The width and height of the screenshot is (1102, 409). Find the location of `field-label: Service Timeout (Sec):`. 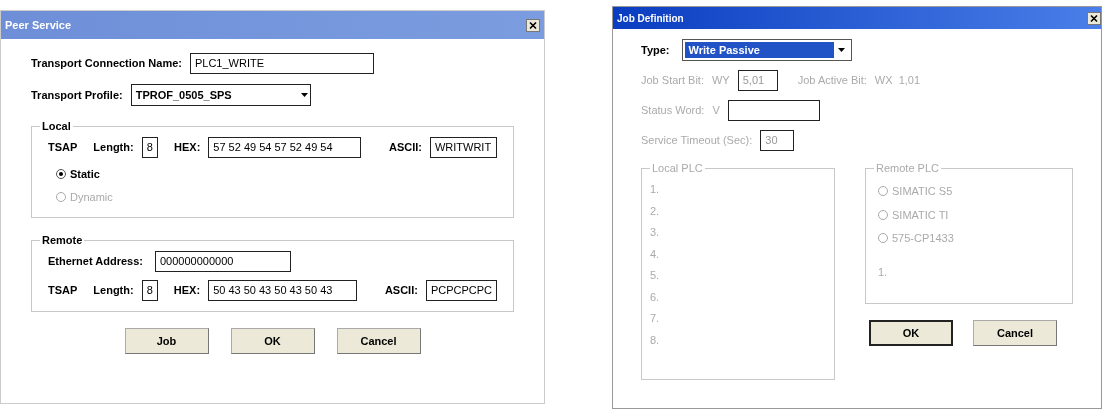

field-label: Service Timeout (Sec): is located at coordinates (697, 141).